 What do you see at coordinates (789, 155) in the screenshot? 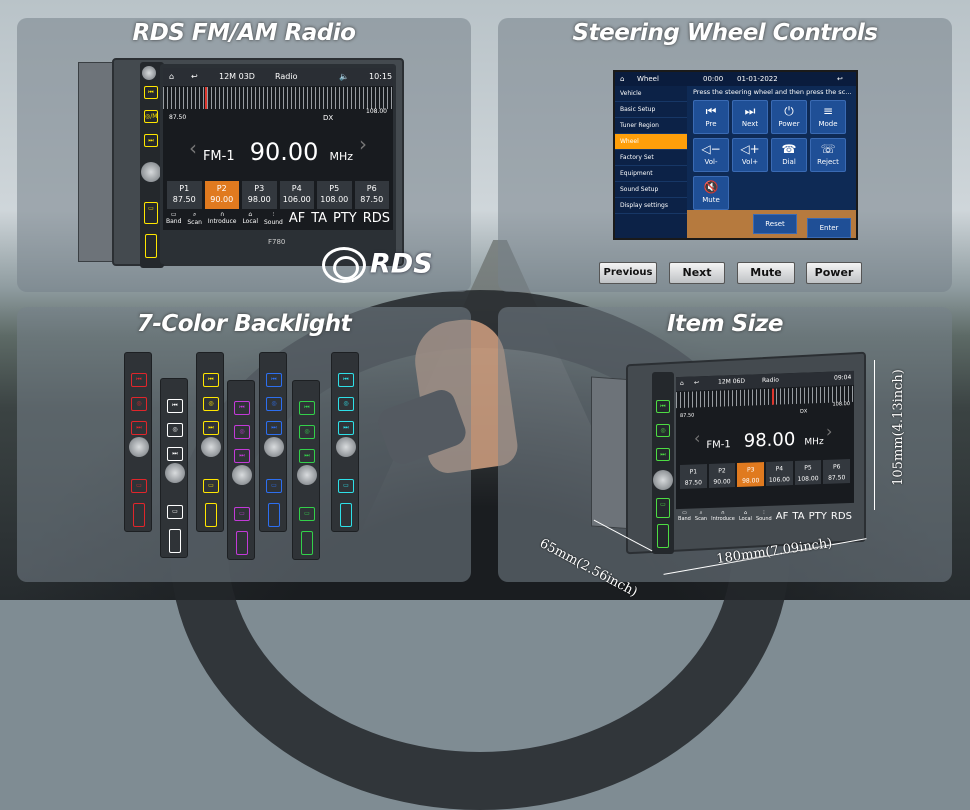
I see `wheel-dial-button: ☎ Dial` at bounding box center [789, 155].